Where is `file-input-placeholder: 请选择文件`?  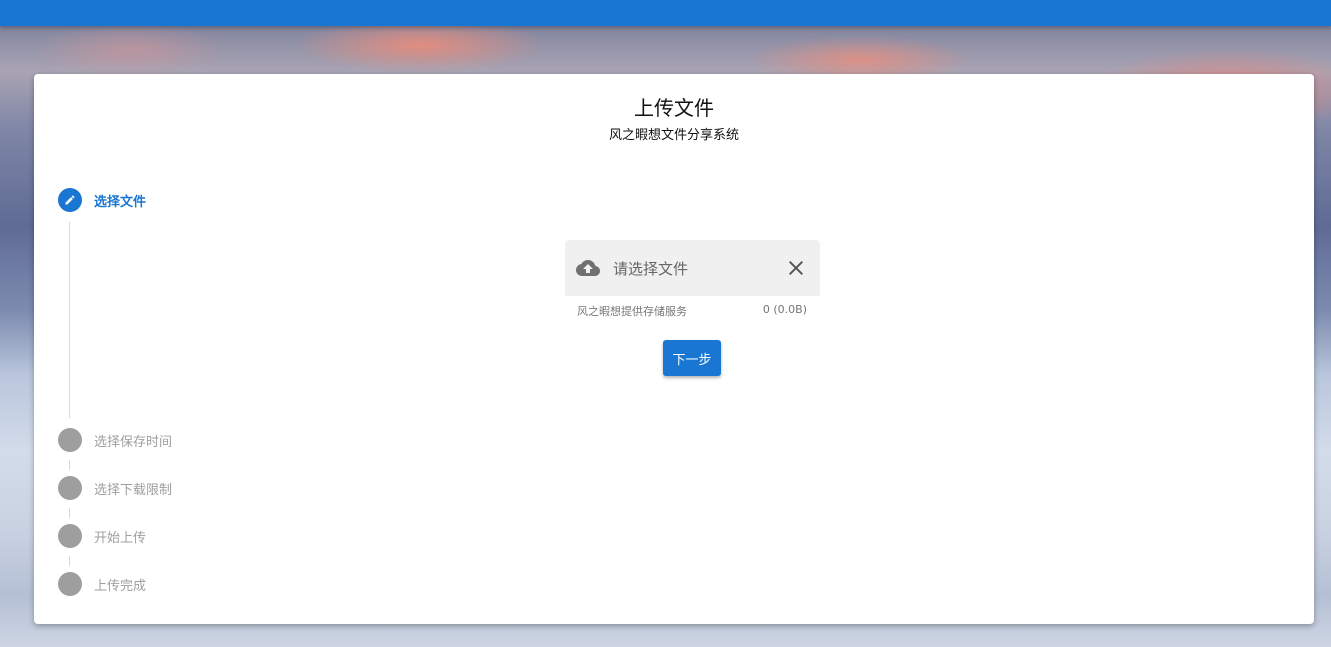
file-input-placeholder: 请选择文件 is located at coordinates (651, 269).